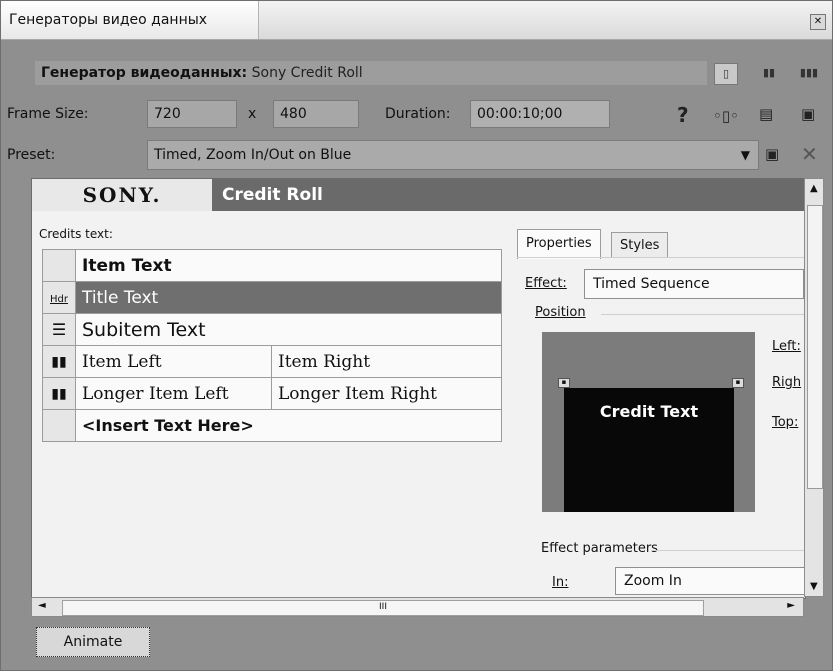 The image size is (833, 671). What do you see at coordinates (288, 425) in the screenshot?
I see `insert-text-row: <Insert Text Here>` at bounding box center [288, 425].